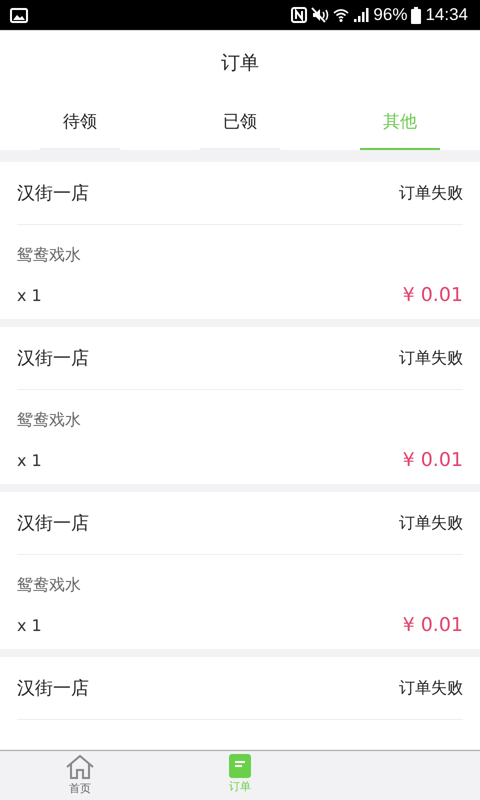  What do you see at coordinates (240, 63) in the screenshot?
I see `page-title: 订单` at bounding box center [240, 63].